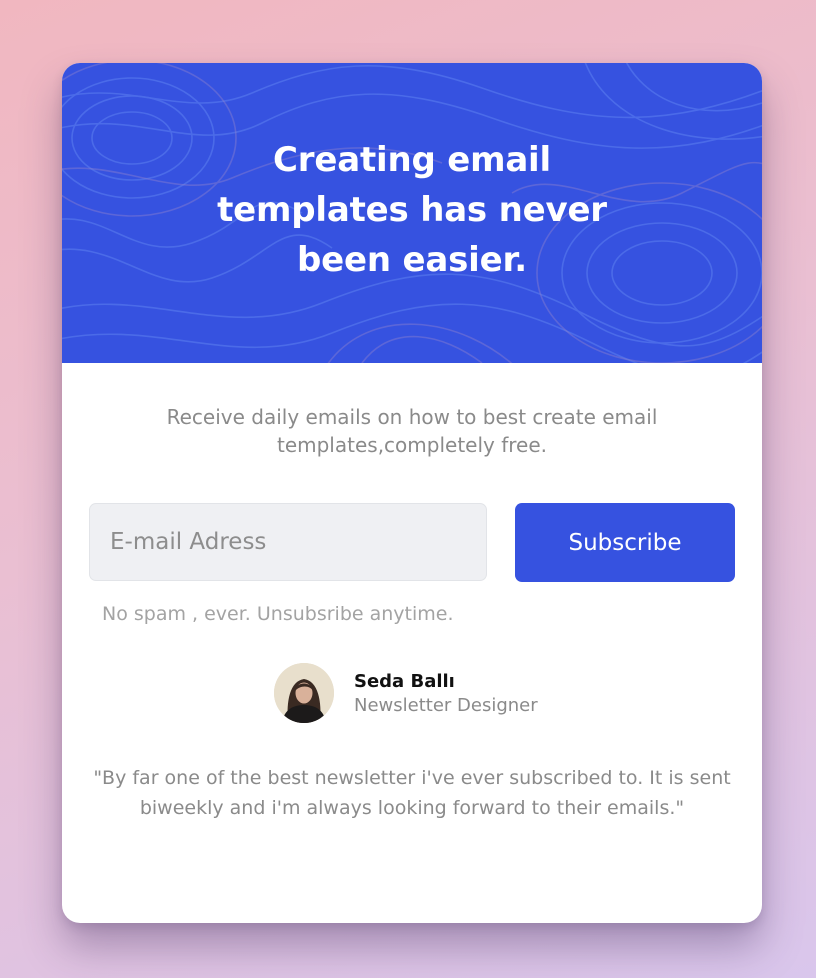 The image size is (816, 978). What do you see at coordinates (434, 694) in the screenshot?
I see `author-info: Seda Ballı Newsletter Designer` at bounding box center [434, 694].